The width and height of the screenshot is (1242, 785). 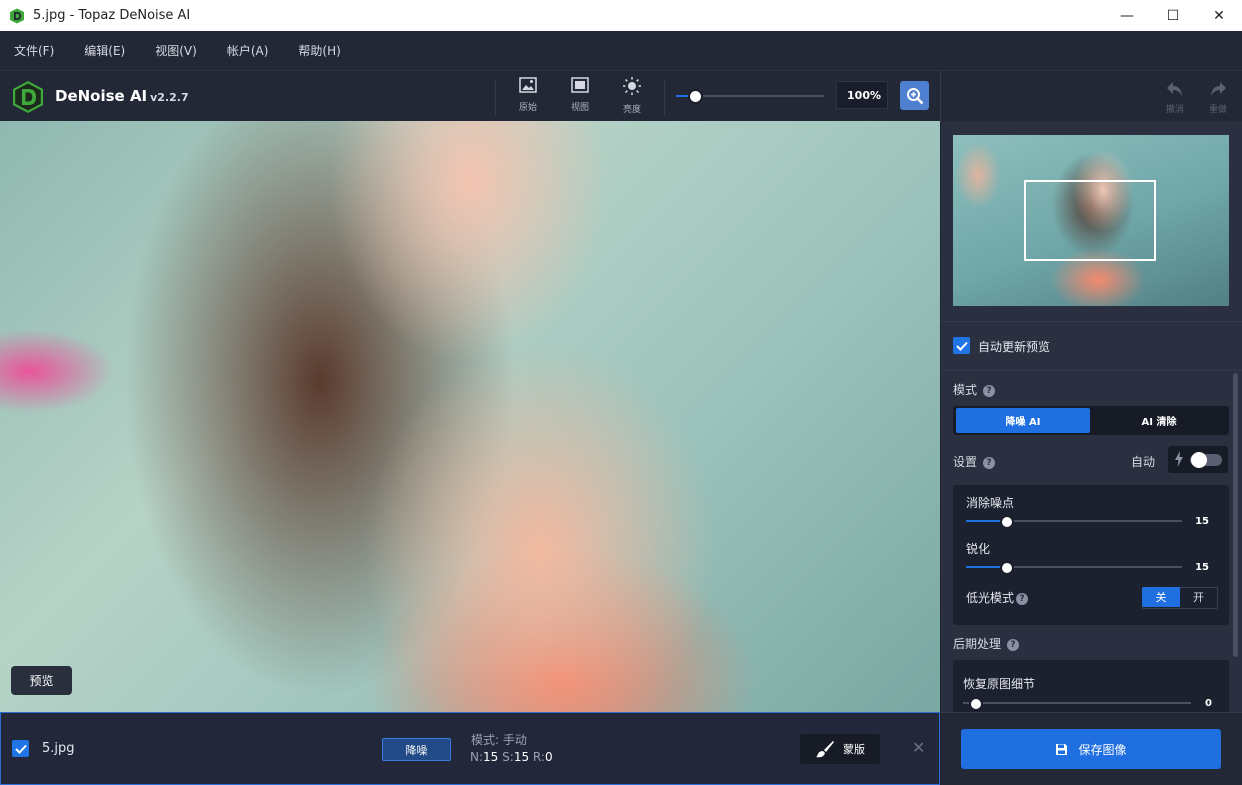 What do you see at coordinates (1202, 521) in the screenshot?
I see `remove-noise-value: 15` at bounding box center [1202, 521].